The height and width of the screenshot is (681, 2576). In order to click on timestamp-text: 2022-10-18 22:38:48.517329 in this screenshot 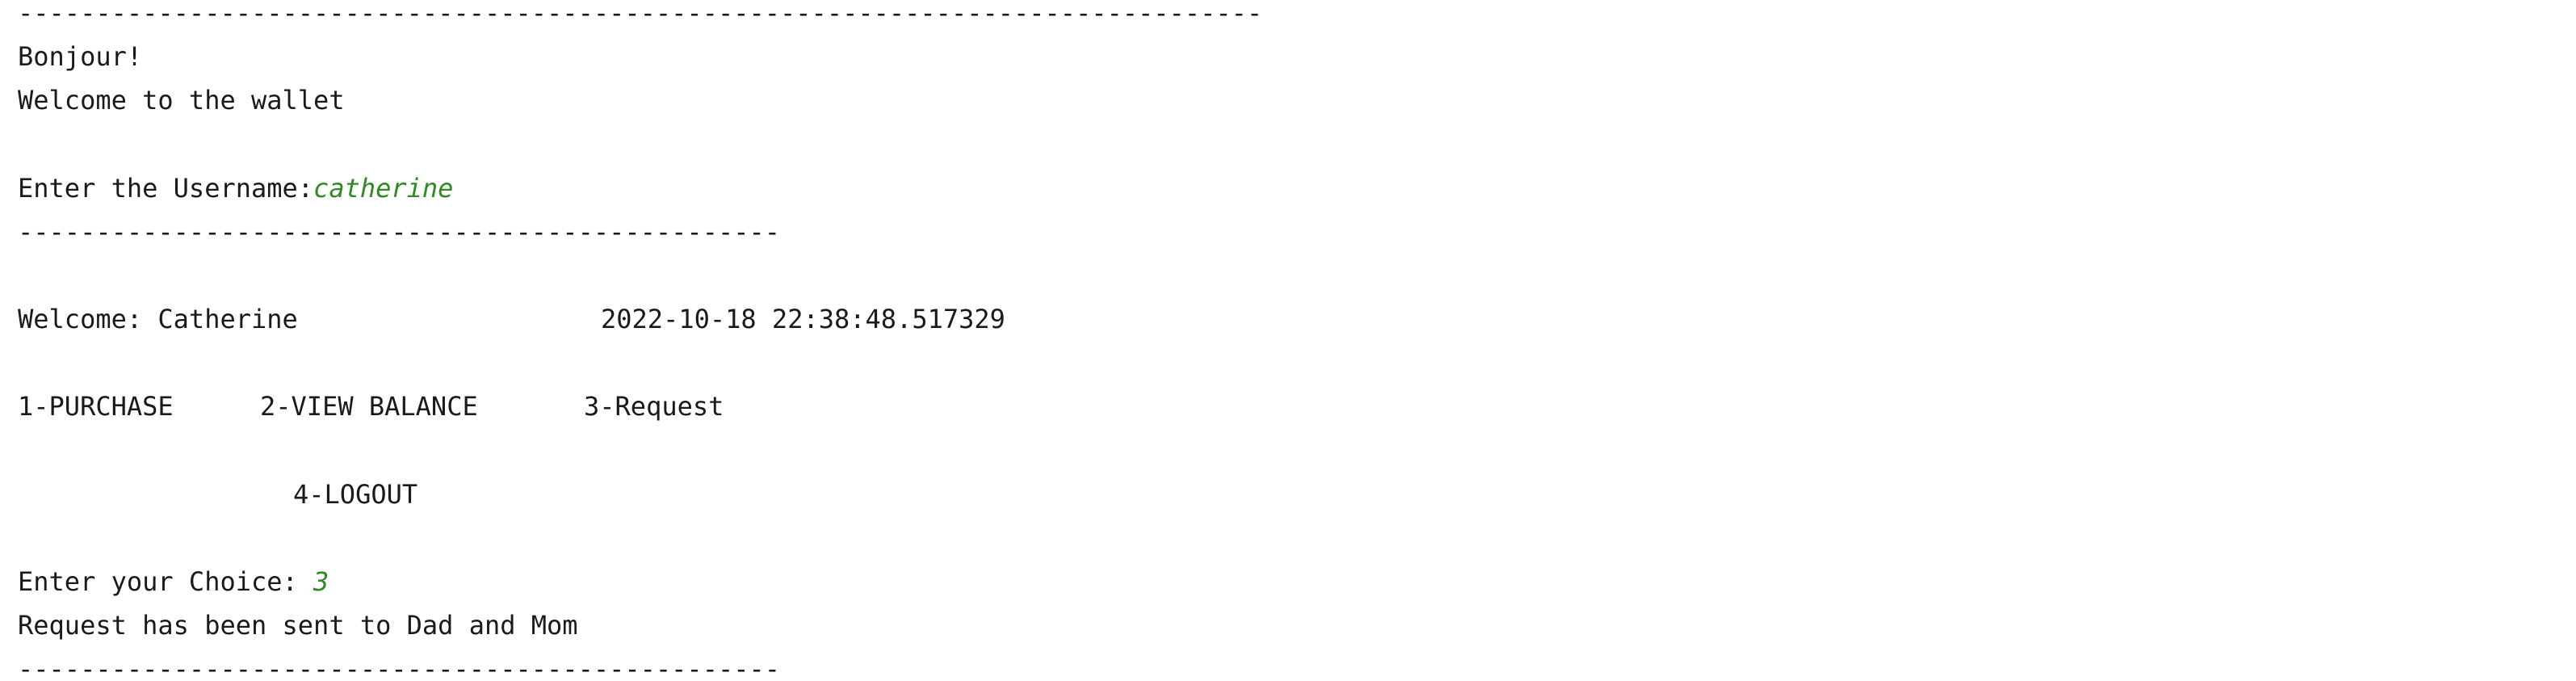, I will do `click(803, 319)`.